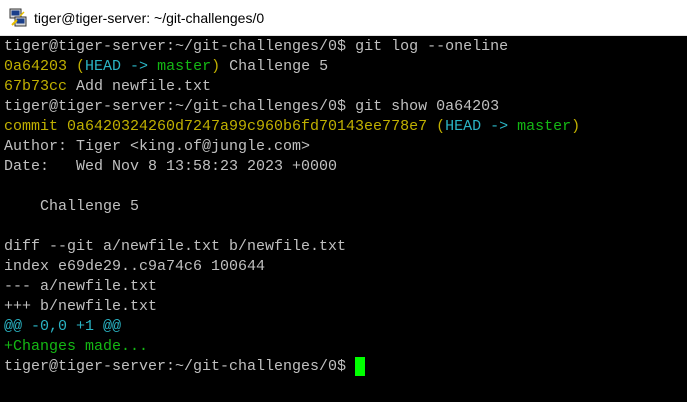 This screenshot has height=402, width=687. What do you see at coordinates (175, 246) in the screenshot?
I see `diff-header: diff --git a/newfile.txt b/newfile.txt` at bounding box center [175, 246].